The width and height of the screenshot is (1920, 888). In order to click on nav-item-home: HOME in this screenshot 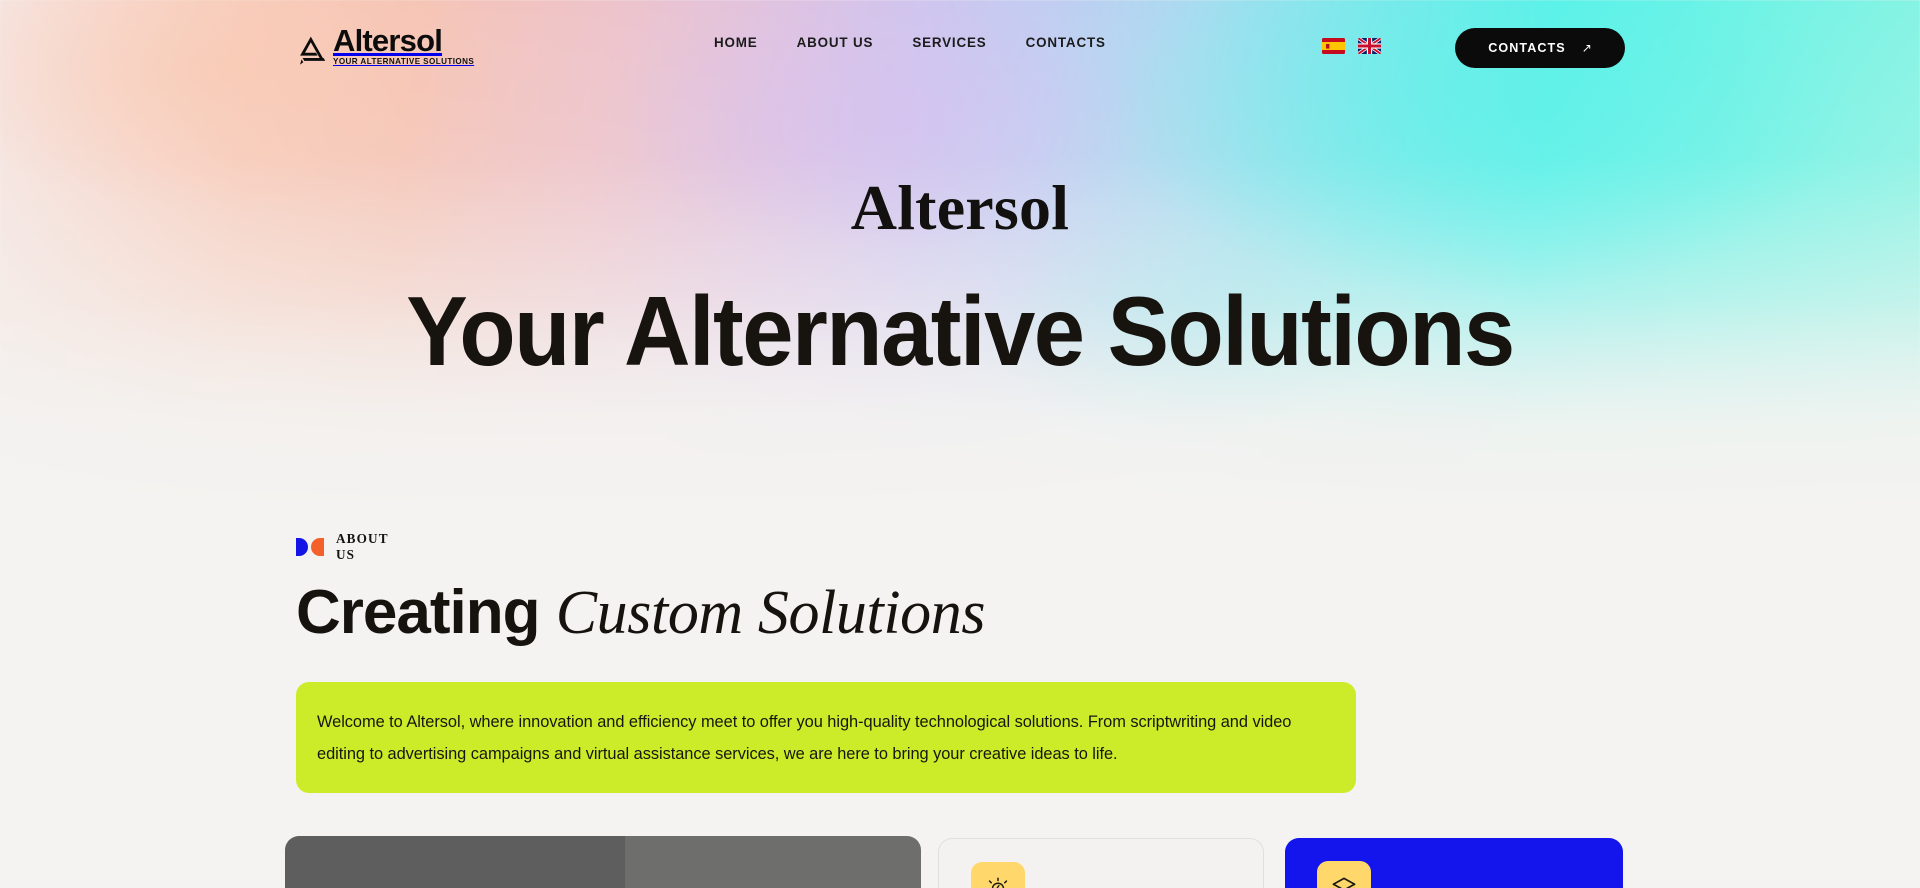, I will do `click(736, 42)`.